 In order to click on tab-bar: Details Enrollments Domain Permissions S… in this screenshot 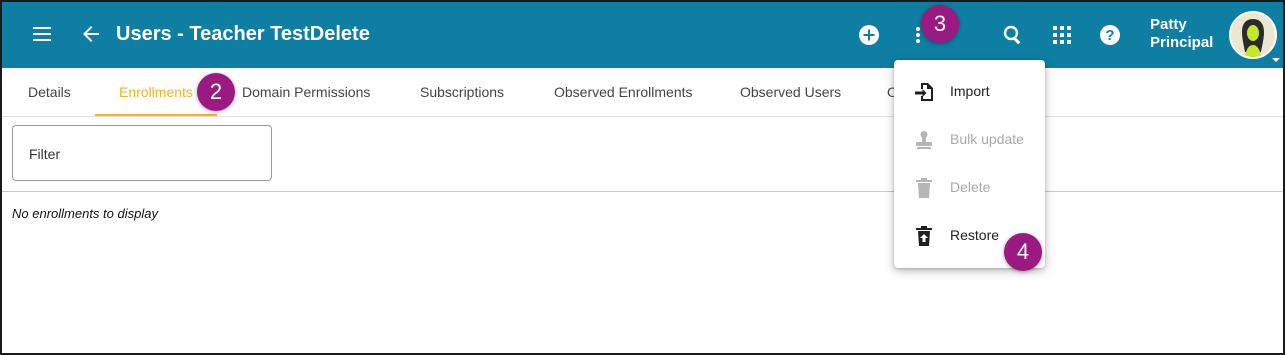, I will do `click(642, 92)`.